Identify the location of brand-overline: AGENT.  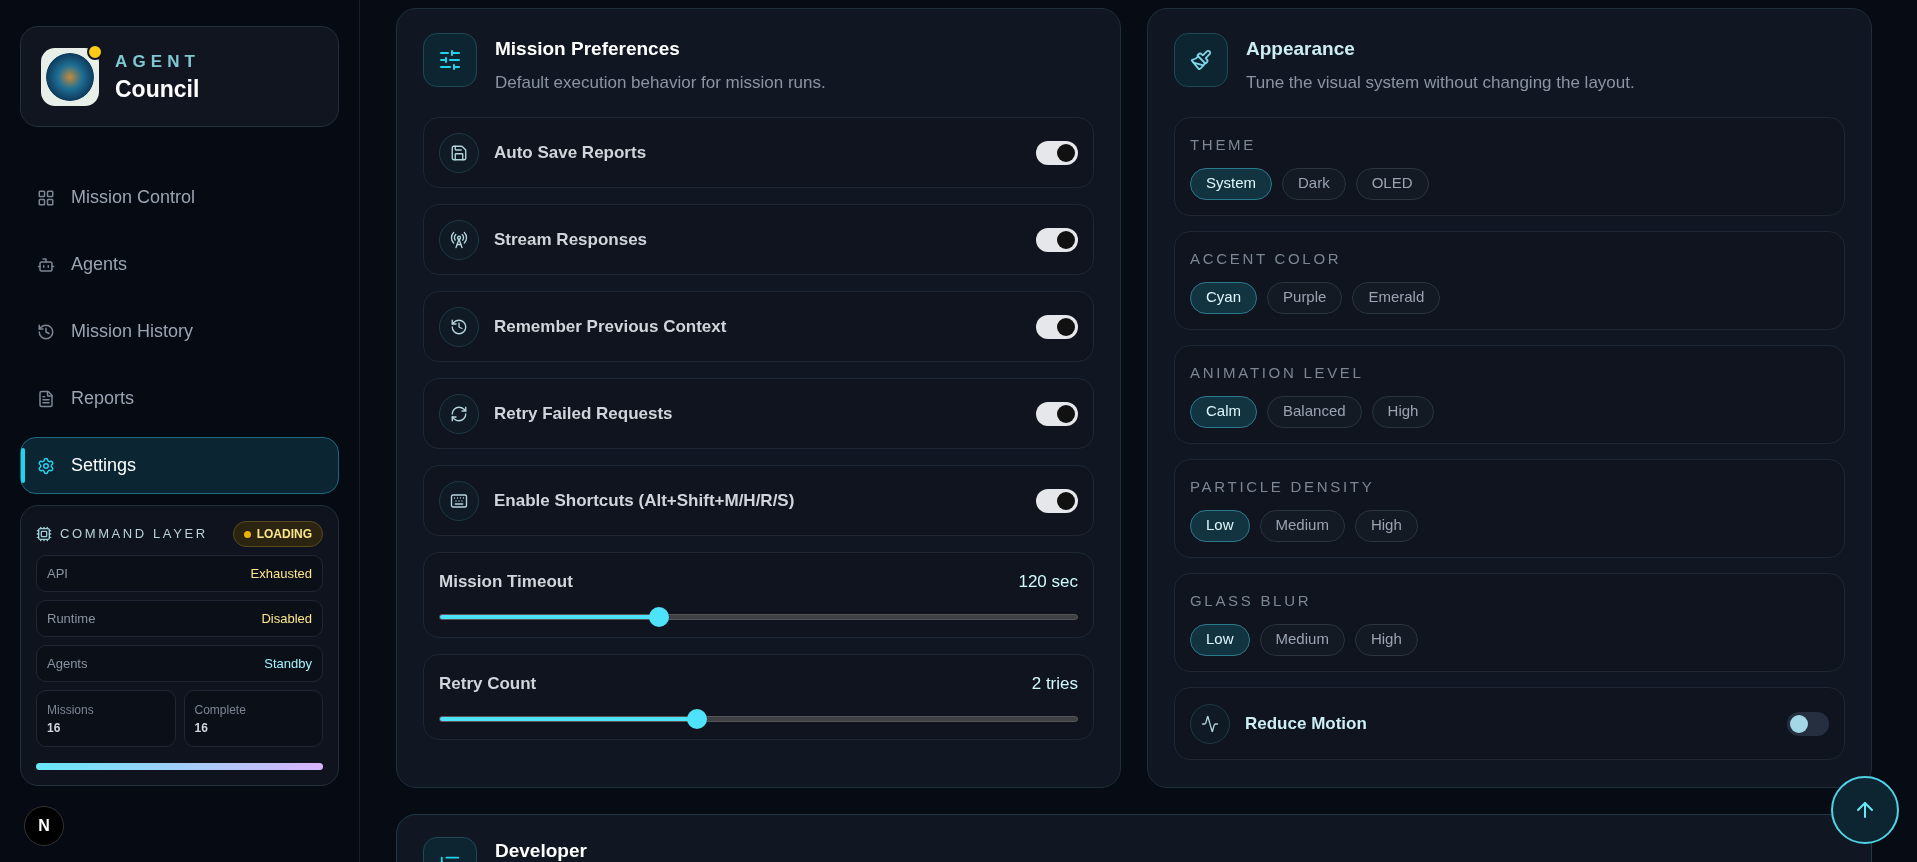
(157, 62).